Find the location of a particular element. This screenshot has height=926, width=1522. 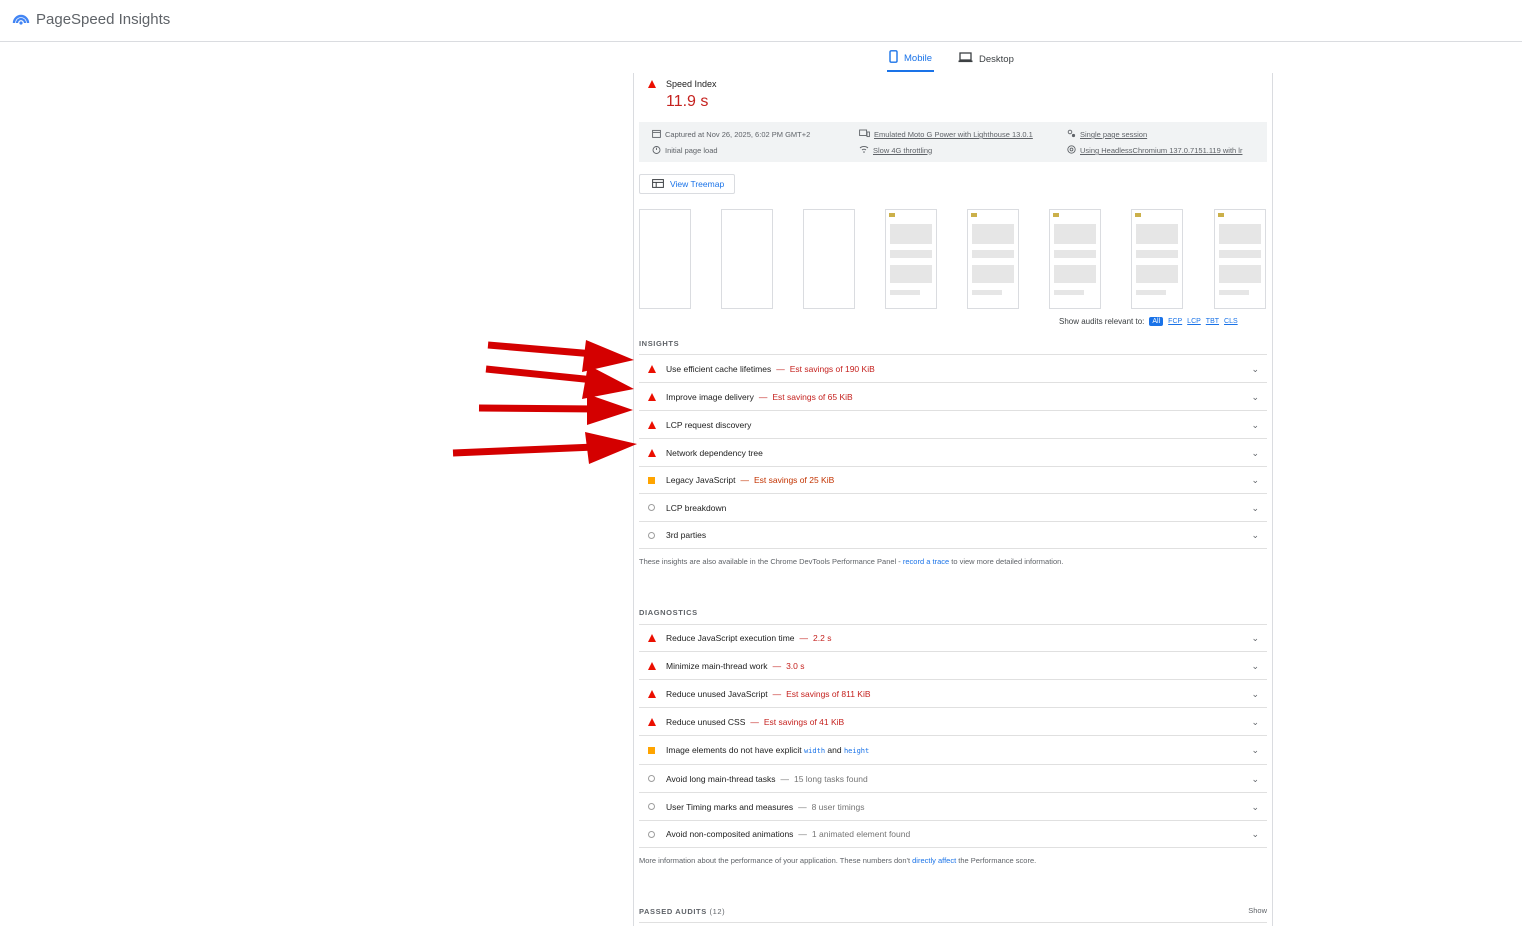

devices-icon is located at coordinates (864, 134).